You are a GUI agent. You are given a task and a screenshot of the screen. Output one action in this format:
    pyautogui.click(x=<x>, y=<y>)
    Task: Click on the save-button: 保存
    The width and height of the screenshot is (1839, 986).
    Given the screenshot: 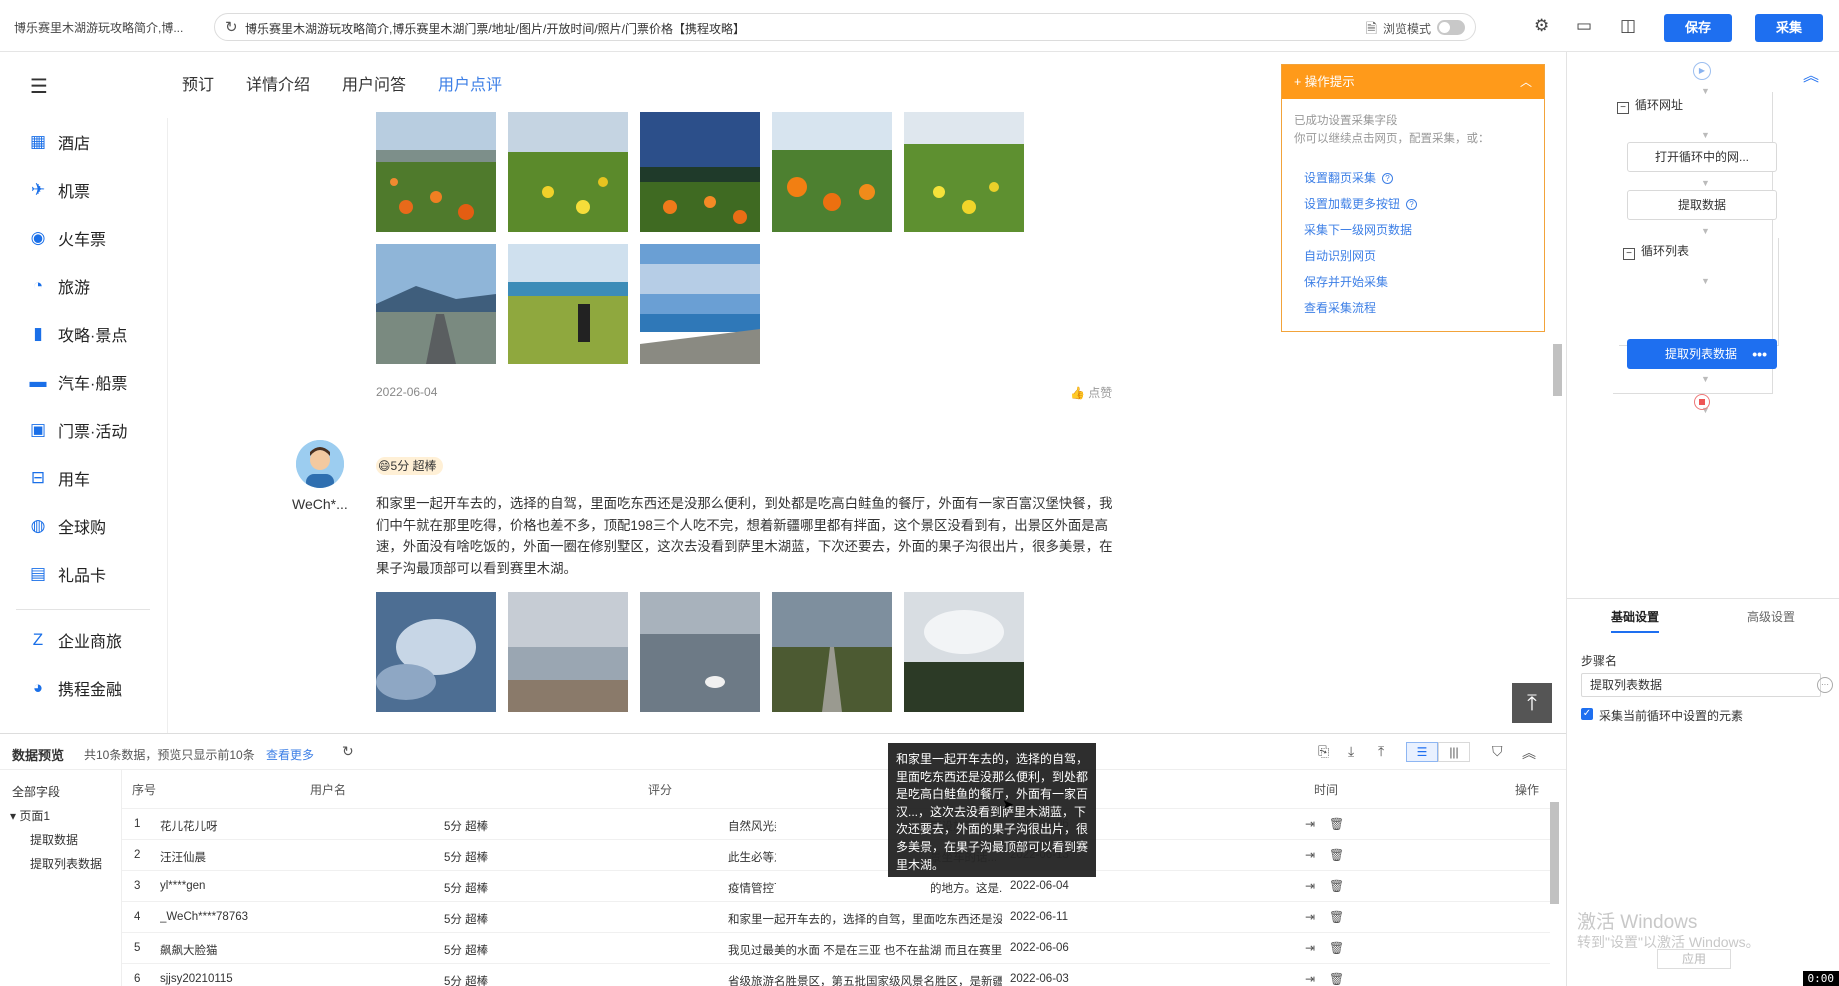 What is the action you would take?
    pyautogui.click(x=1698, y=28)
    